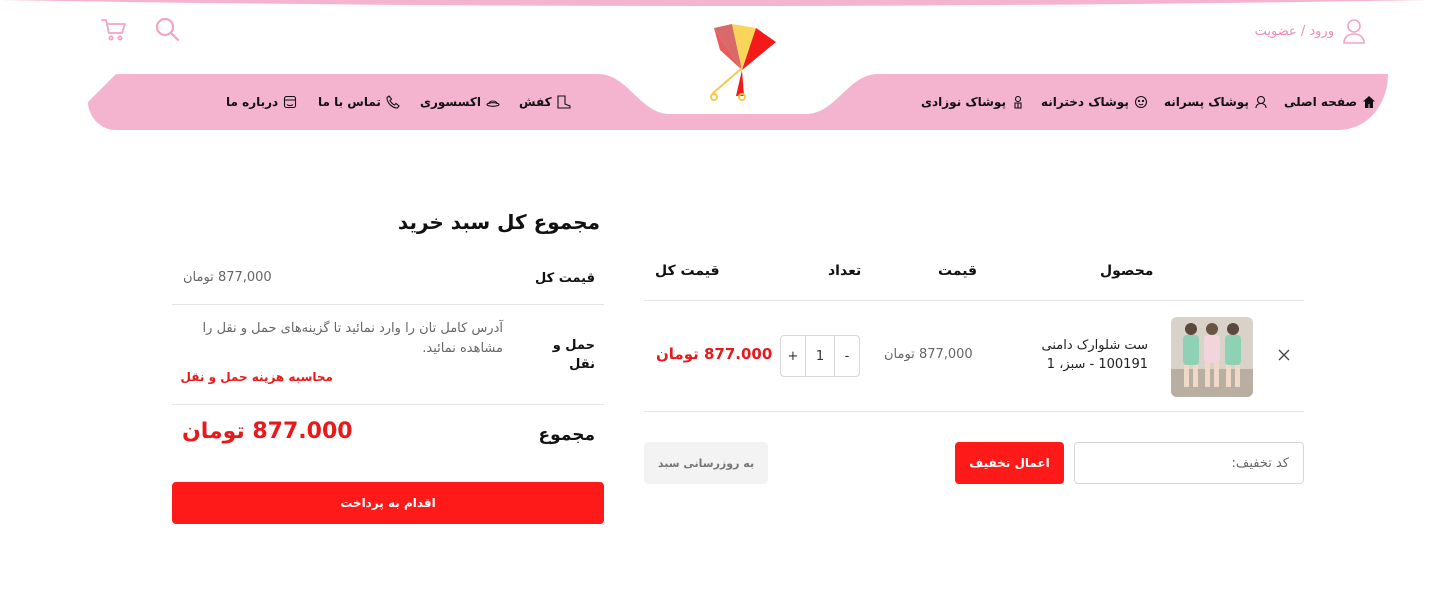  Describe the element at coordinates (393, 102) in the screenshot. I see `phone-icon` at that location.